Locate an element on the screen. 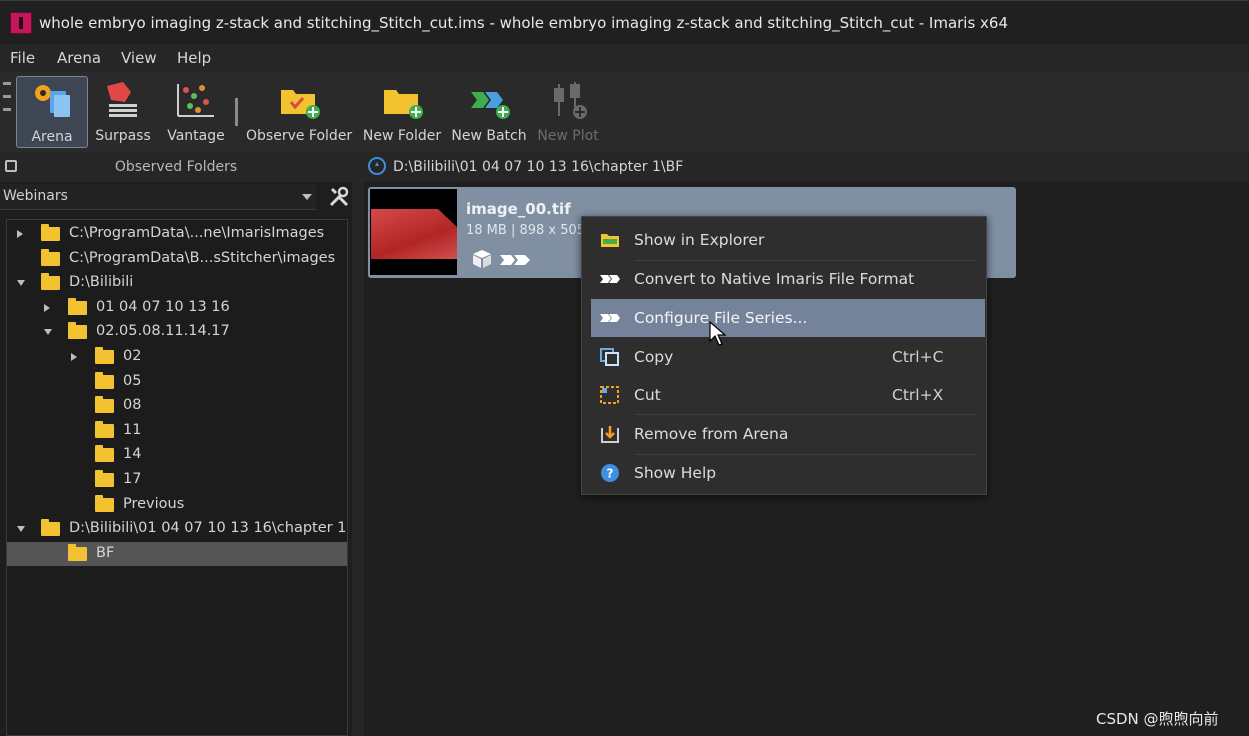  tree-item: C:\ProgramData\B...sStitcher\images is located at coordinates (177, 259).